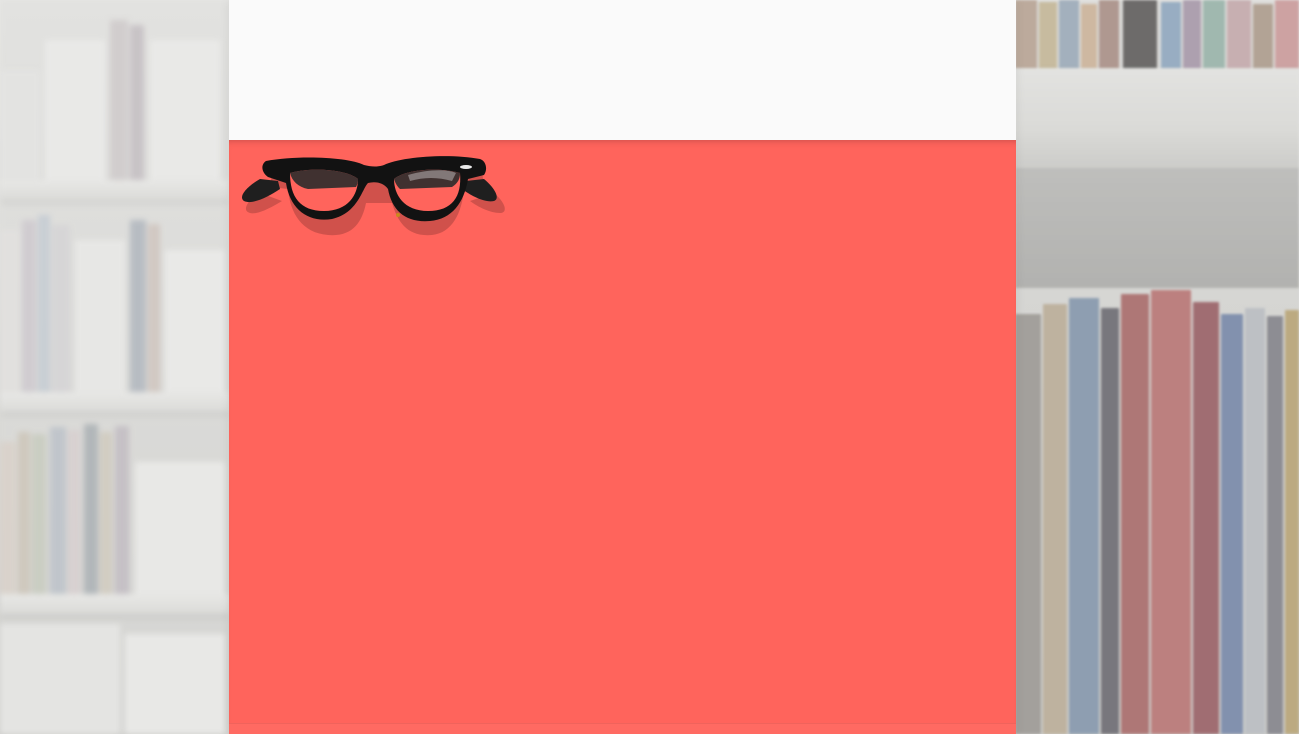 This screenshot has width=1299, height=734. What do you see at coordinates (373, 196) in the screenshot?
I see `eyeglasses-icon` at bounding box center [373, 196].